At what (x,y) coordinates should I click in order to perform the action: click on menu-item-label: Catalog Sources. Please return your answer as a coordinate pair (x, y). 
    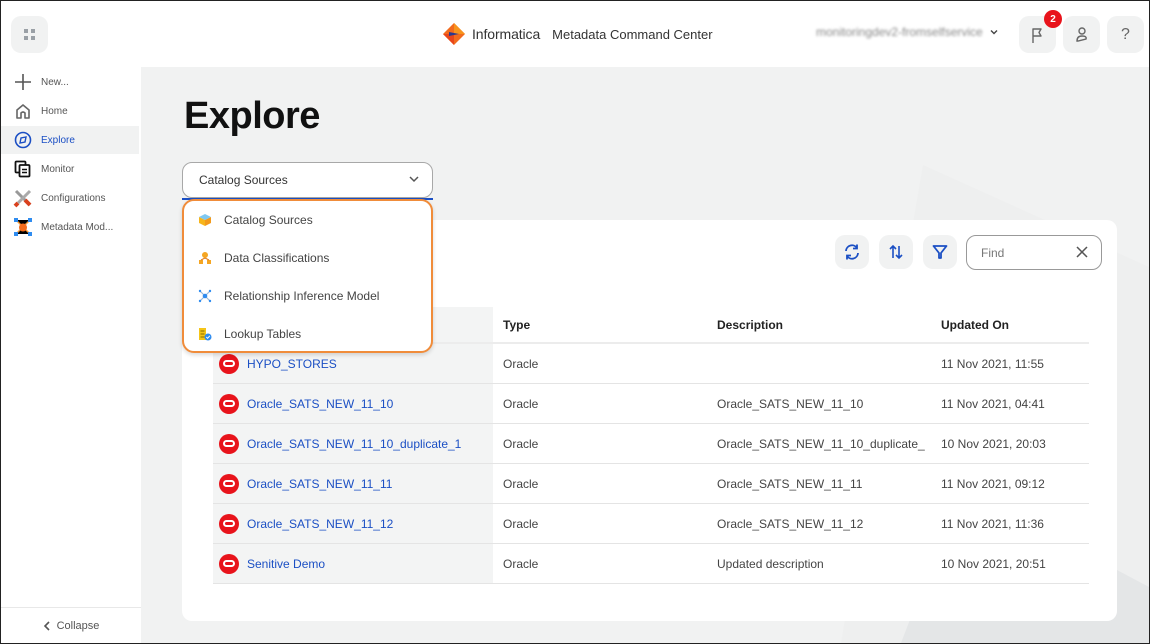
    Looking at the image, I should click on (268, 220).